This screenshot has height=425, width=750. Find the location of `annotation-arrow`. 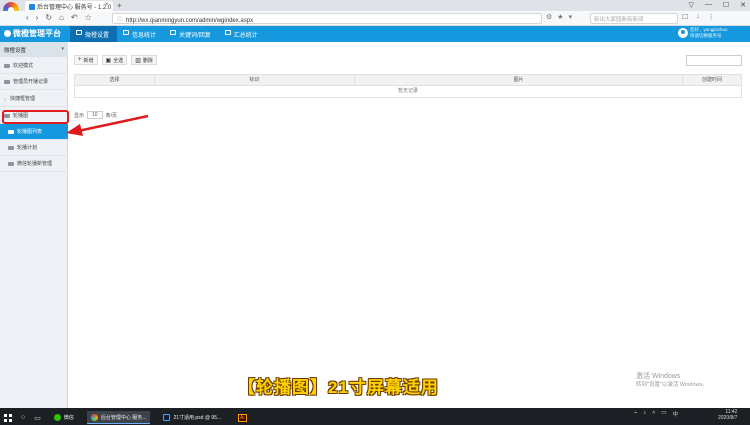

annotation-arrow is located at coordinates (107, 125).